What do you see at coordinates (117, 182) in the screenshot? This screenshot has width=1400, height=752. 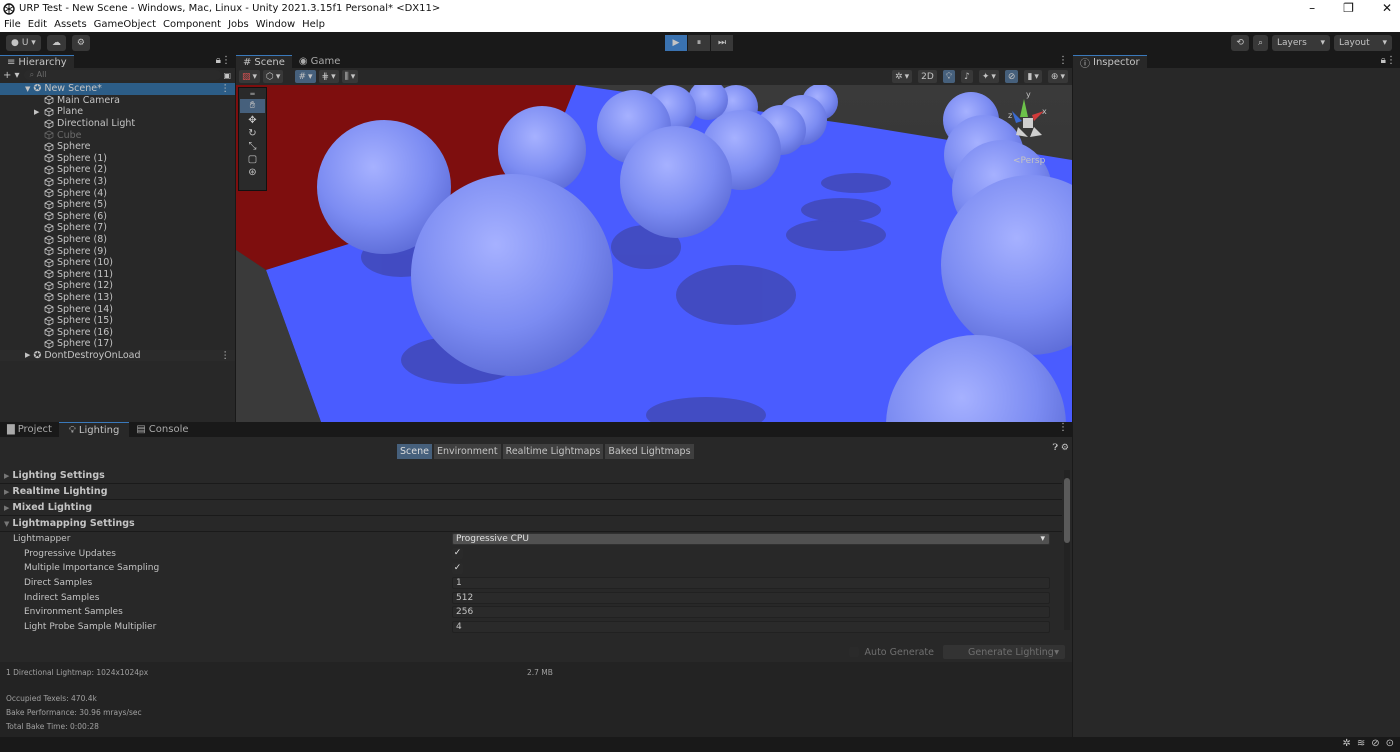 I see `hierarchy-row: Sphere (3)` at bounding box center [117, 182].